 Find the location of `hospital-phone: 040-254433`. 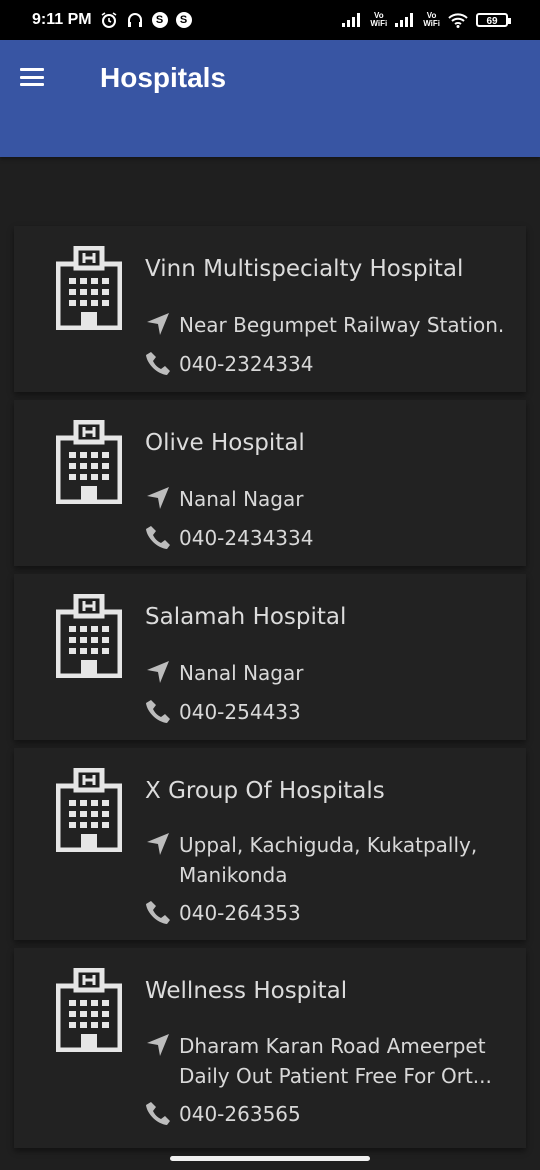

hospital-phone: 040-254433 is located at coordinates (344, 712).